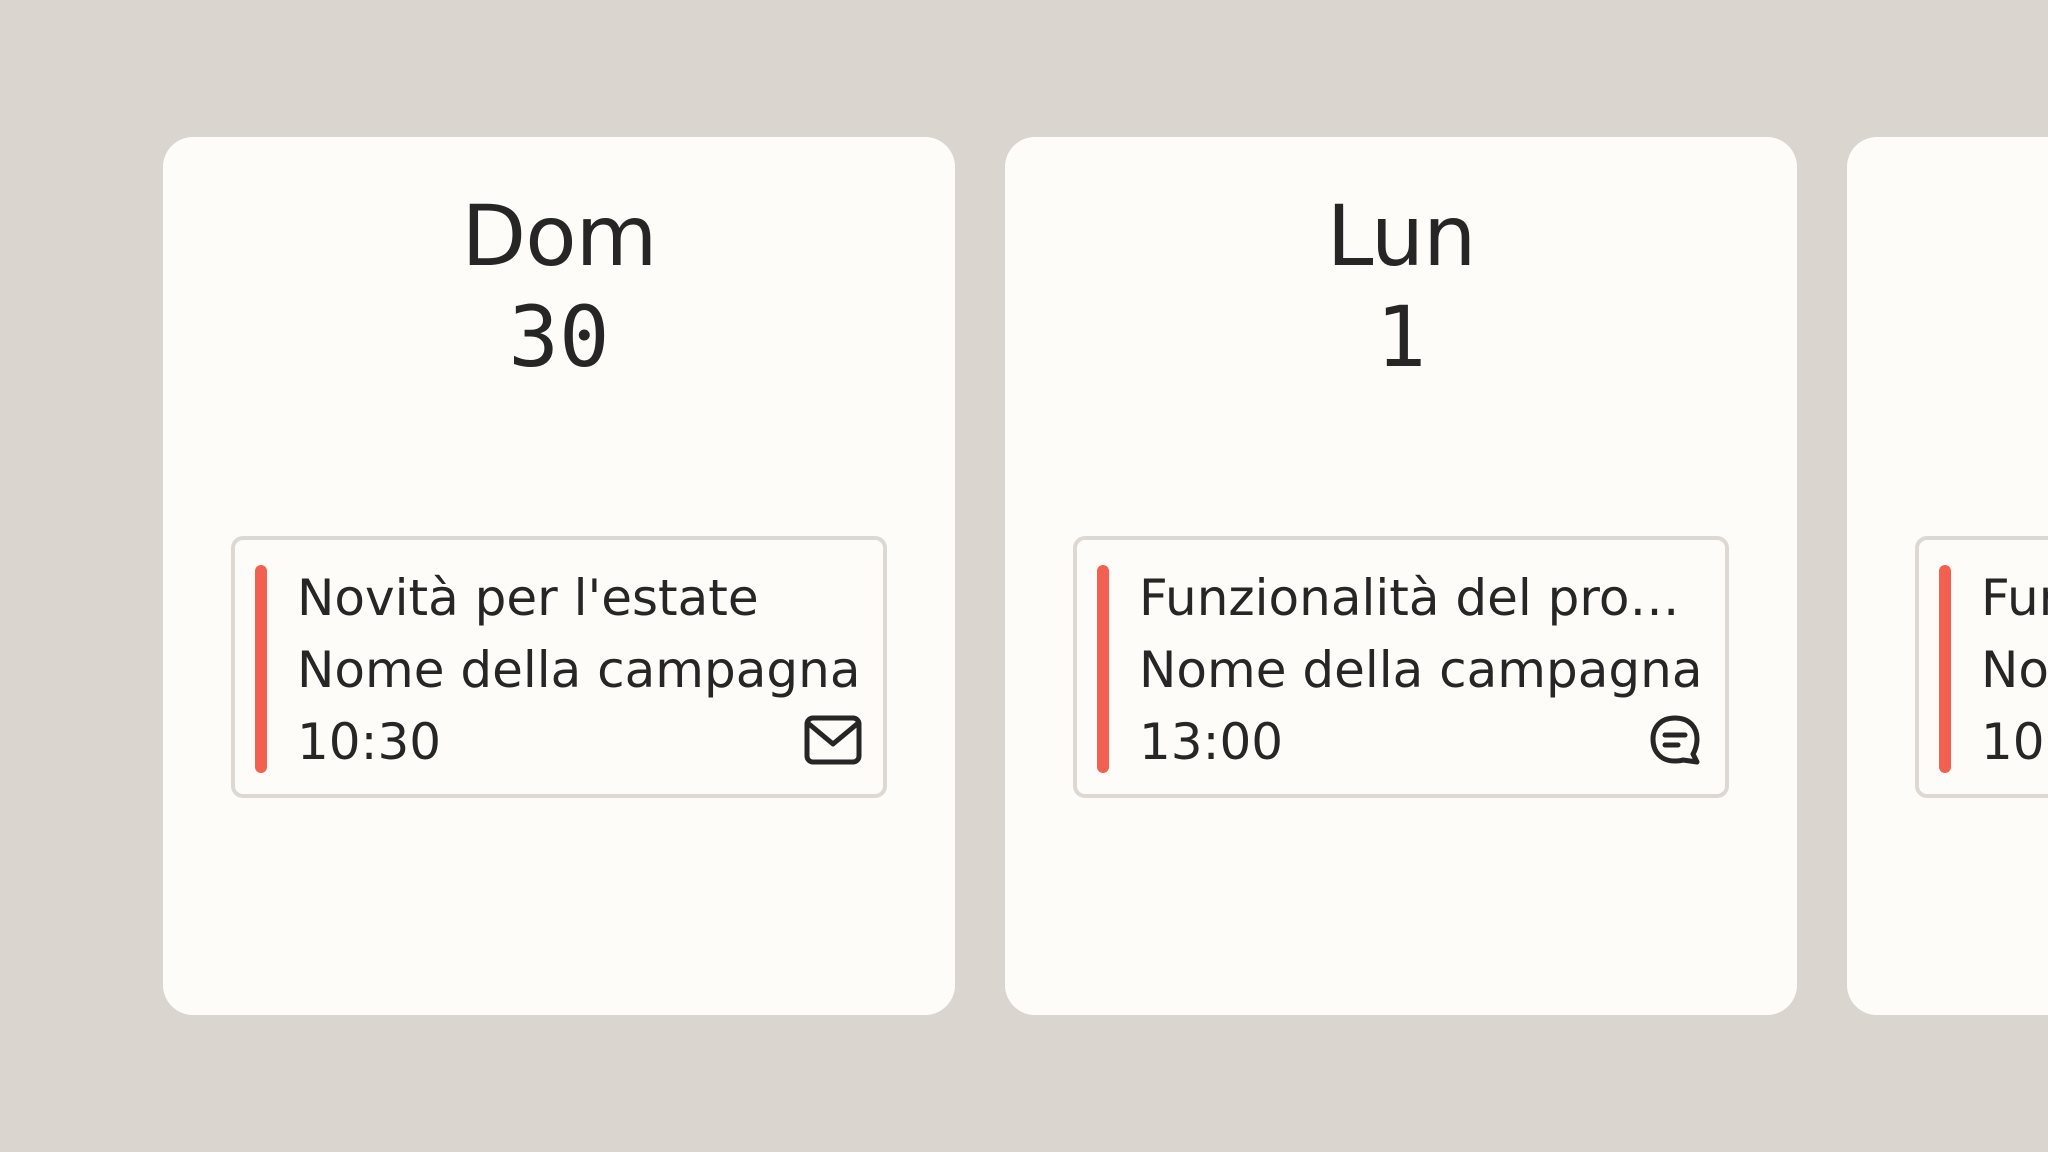  What do you see at coordinates (833, 740) in the screenshot?
I see `mail-icon` at bounding box center [833, 740].